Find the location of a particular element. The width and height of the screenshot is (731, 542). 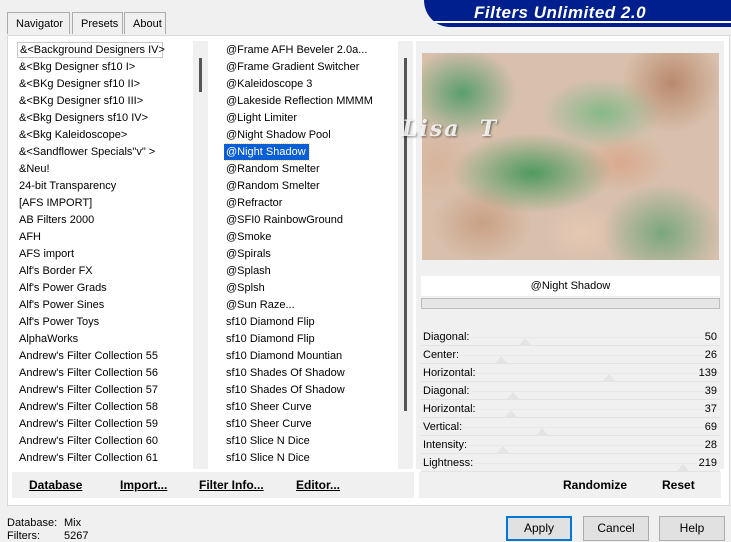

filters-count-value: 5267 is located at coordinates (76, 536).